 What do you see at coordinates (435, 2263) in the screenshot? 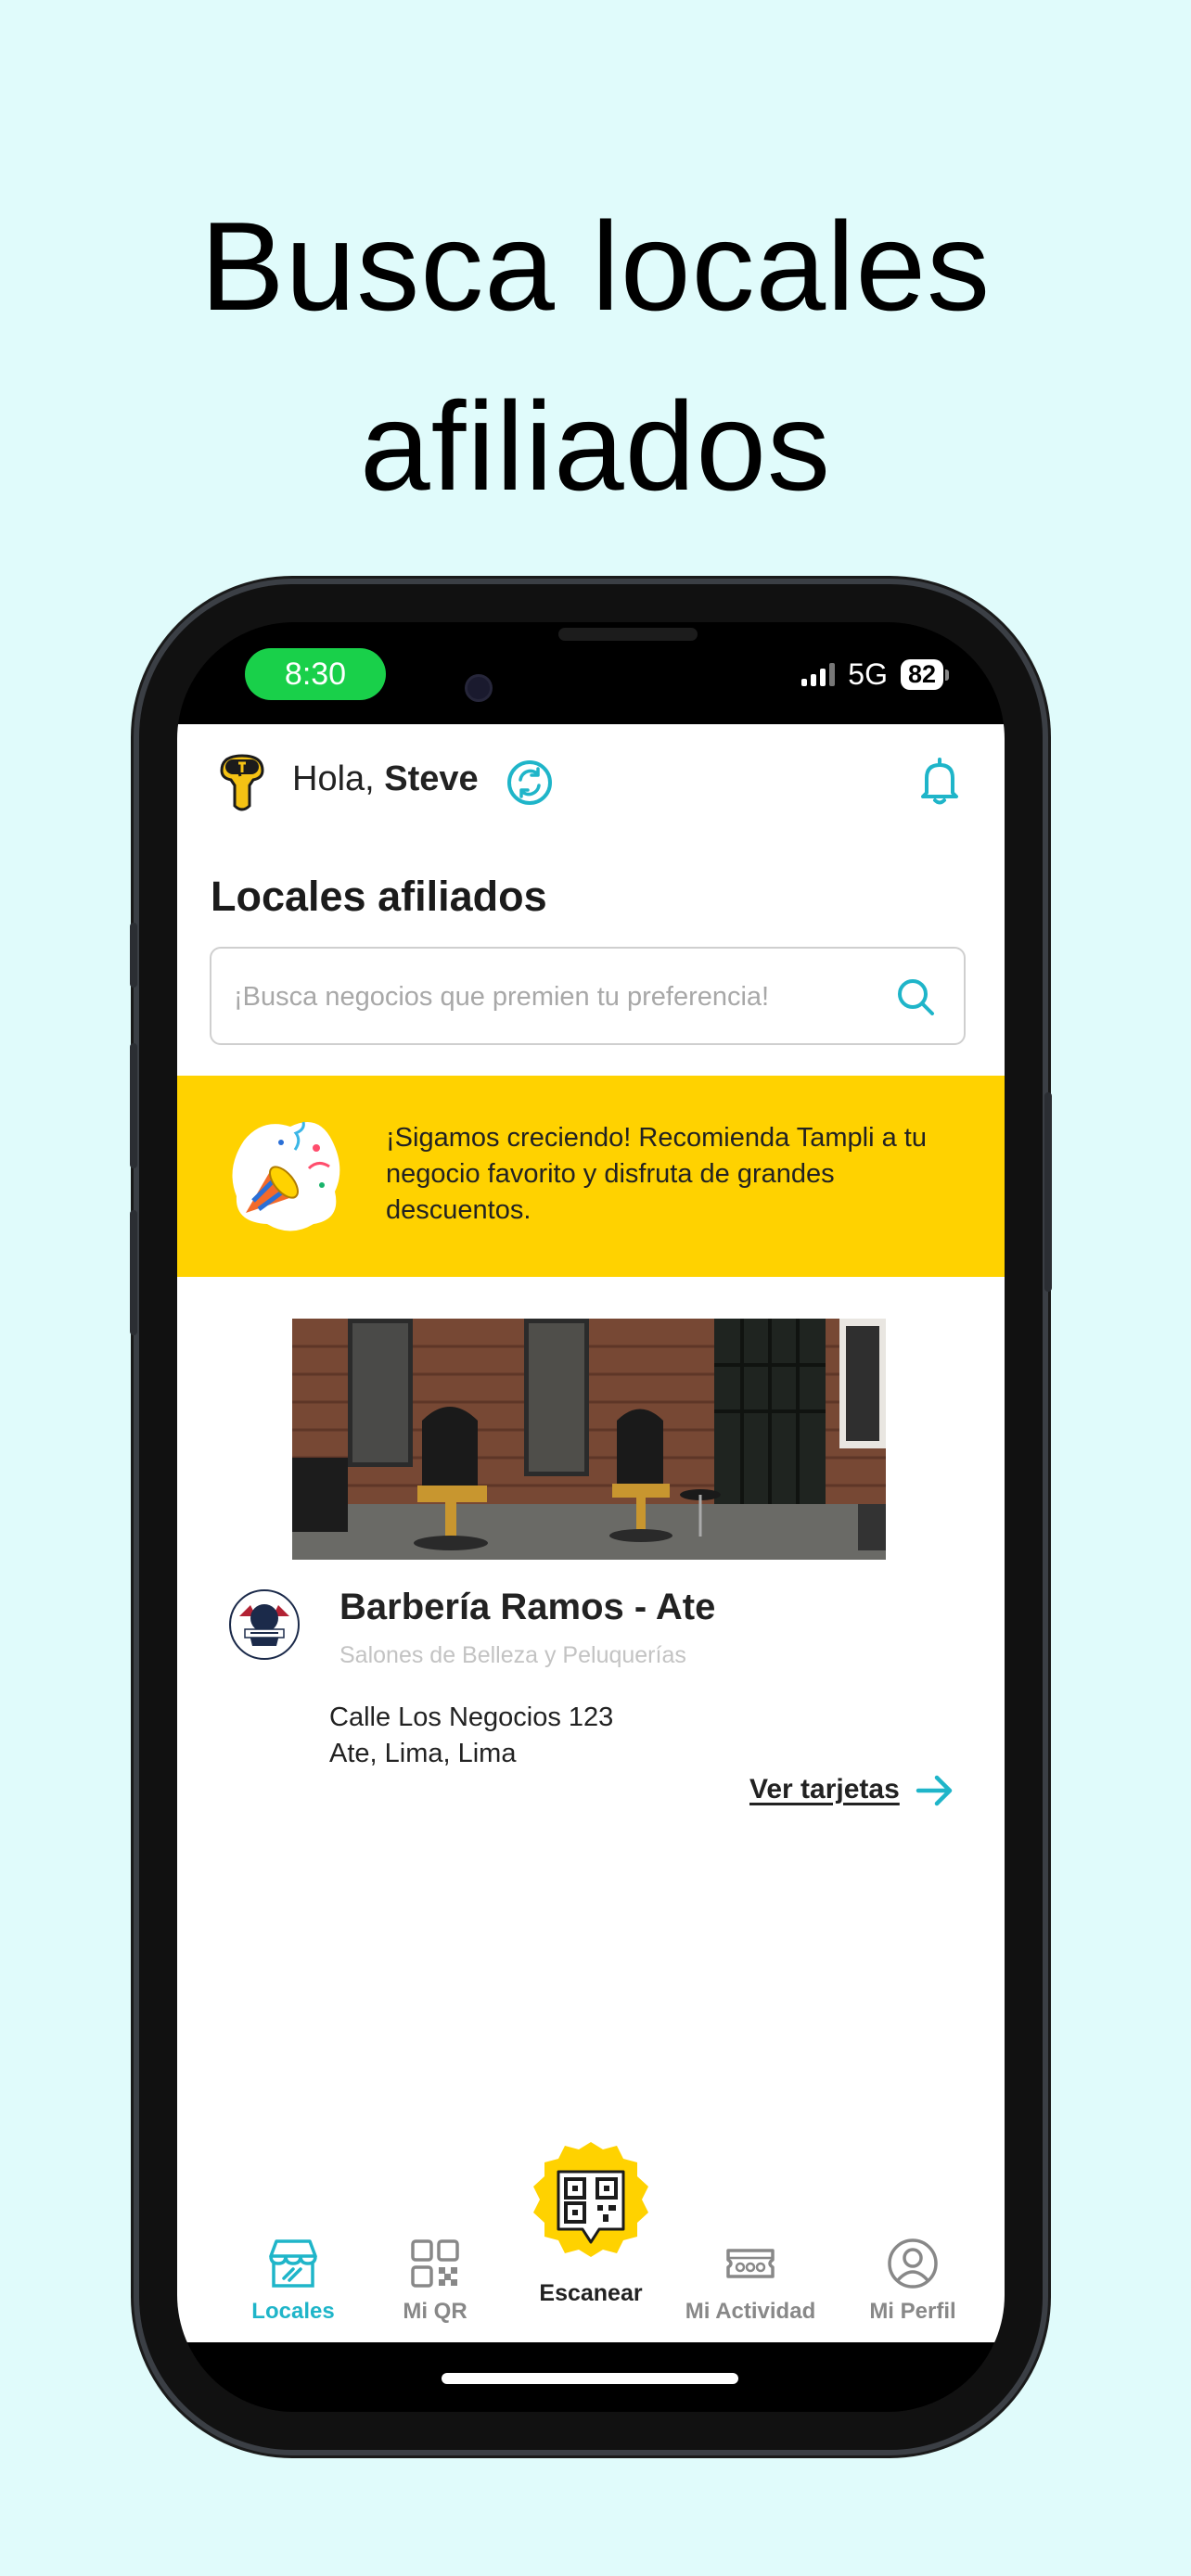
I see `qr-icon` at bounding box center [435, 2263].